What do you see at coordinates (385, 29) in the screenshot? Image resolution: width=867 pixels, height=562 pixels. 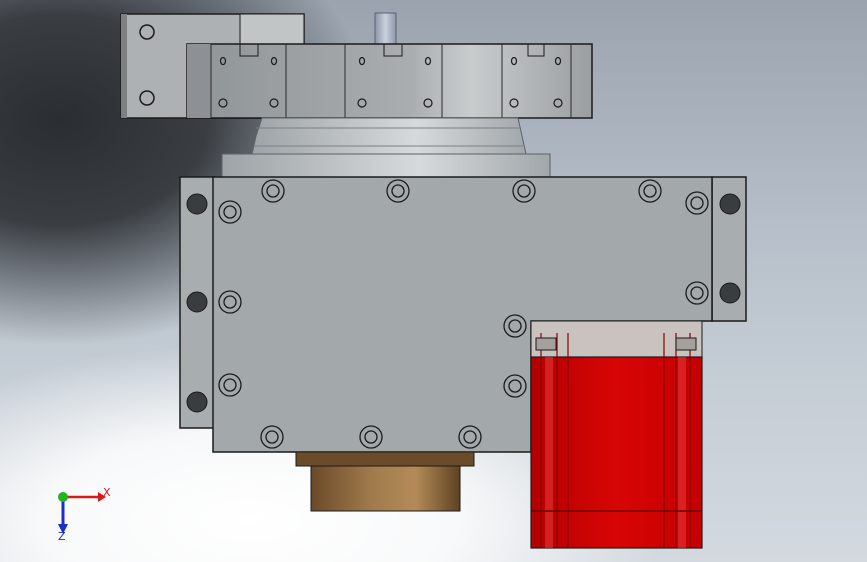 I see `input-shaft` at bounding box center [385, 29].